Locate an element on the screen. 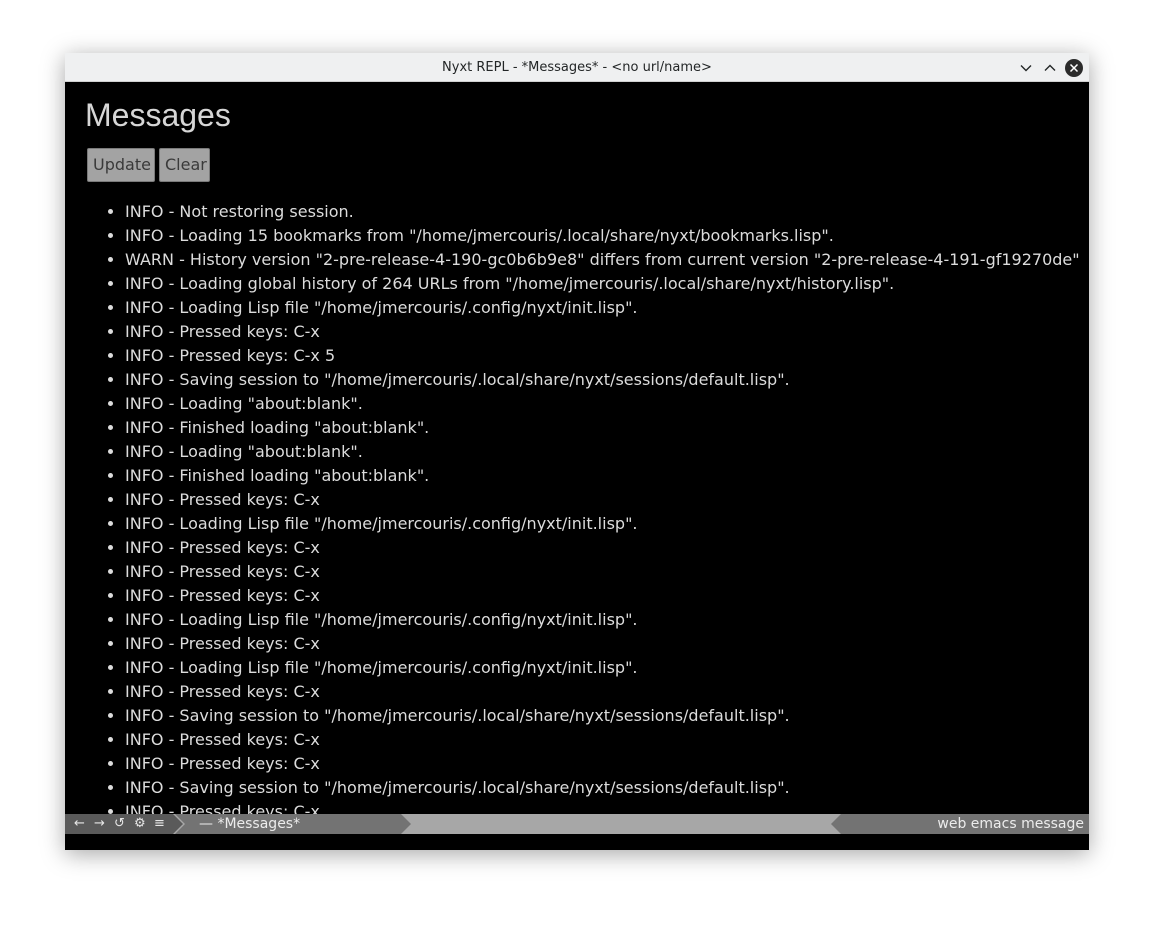  close-icon is located at coordinates (1074, 68).